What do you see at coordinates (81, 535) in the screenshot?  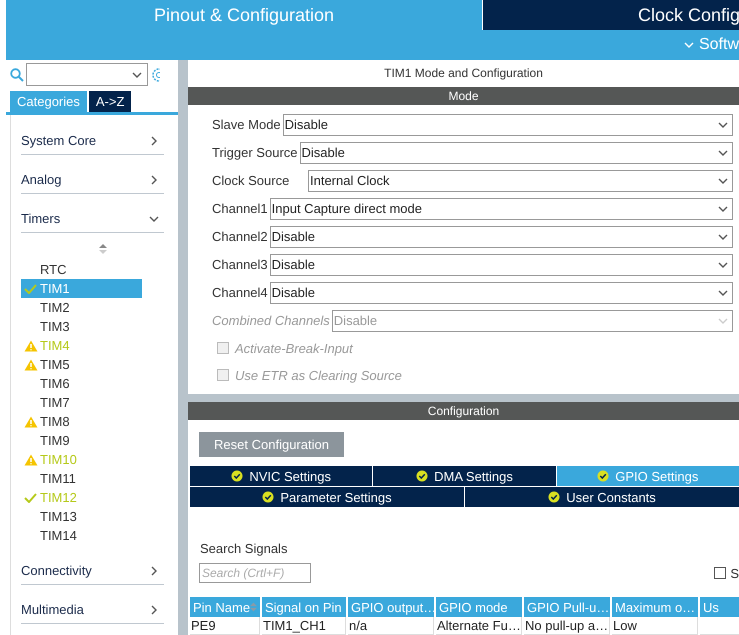 I see `timer-item: TIM14` at bounding box center [81, 535].